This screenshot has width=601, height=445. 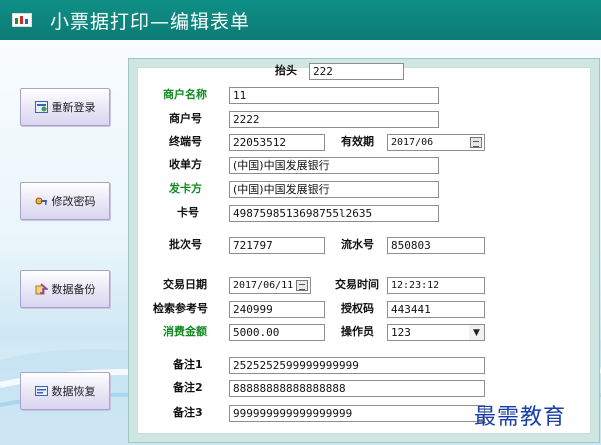 What do you see at coordinates (357, 413) in the screenshot?
I see `note3-input: 999999999999999999` at bounding box center [357, 413].